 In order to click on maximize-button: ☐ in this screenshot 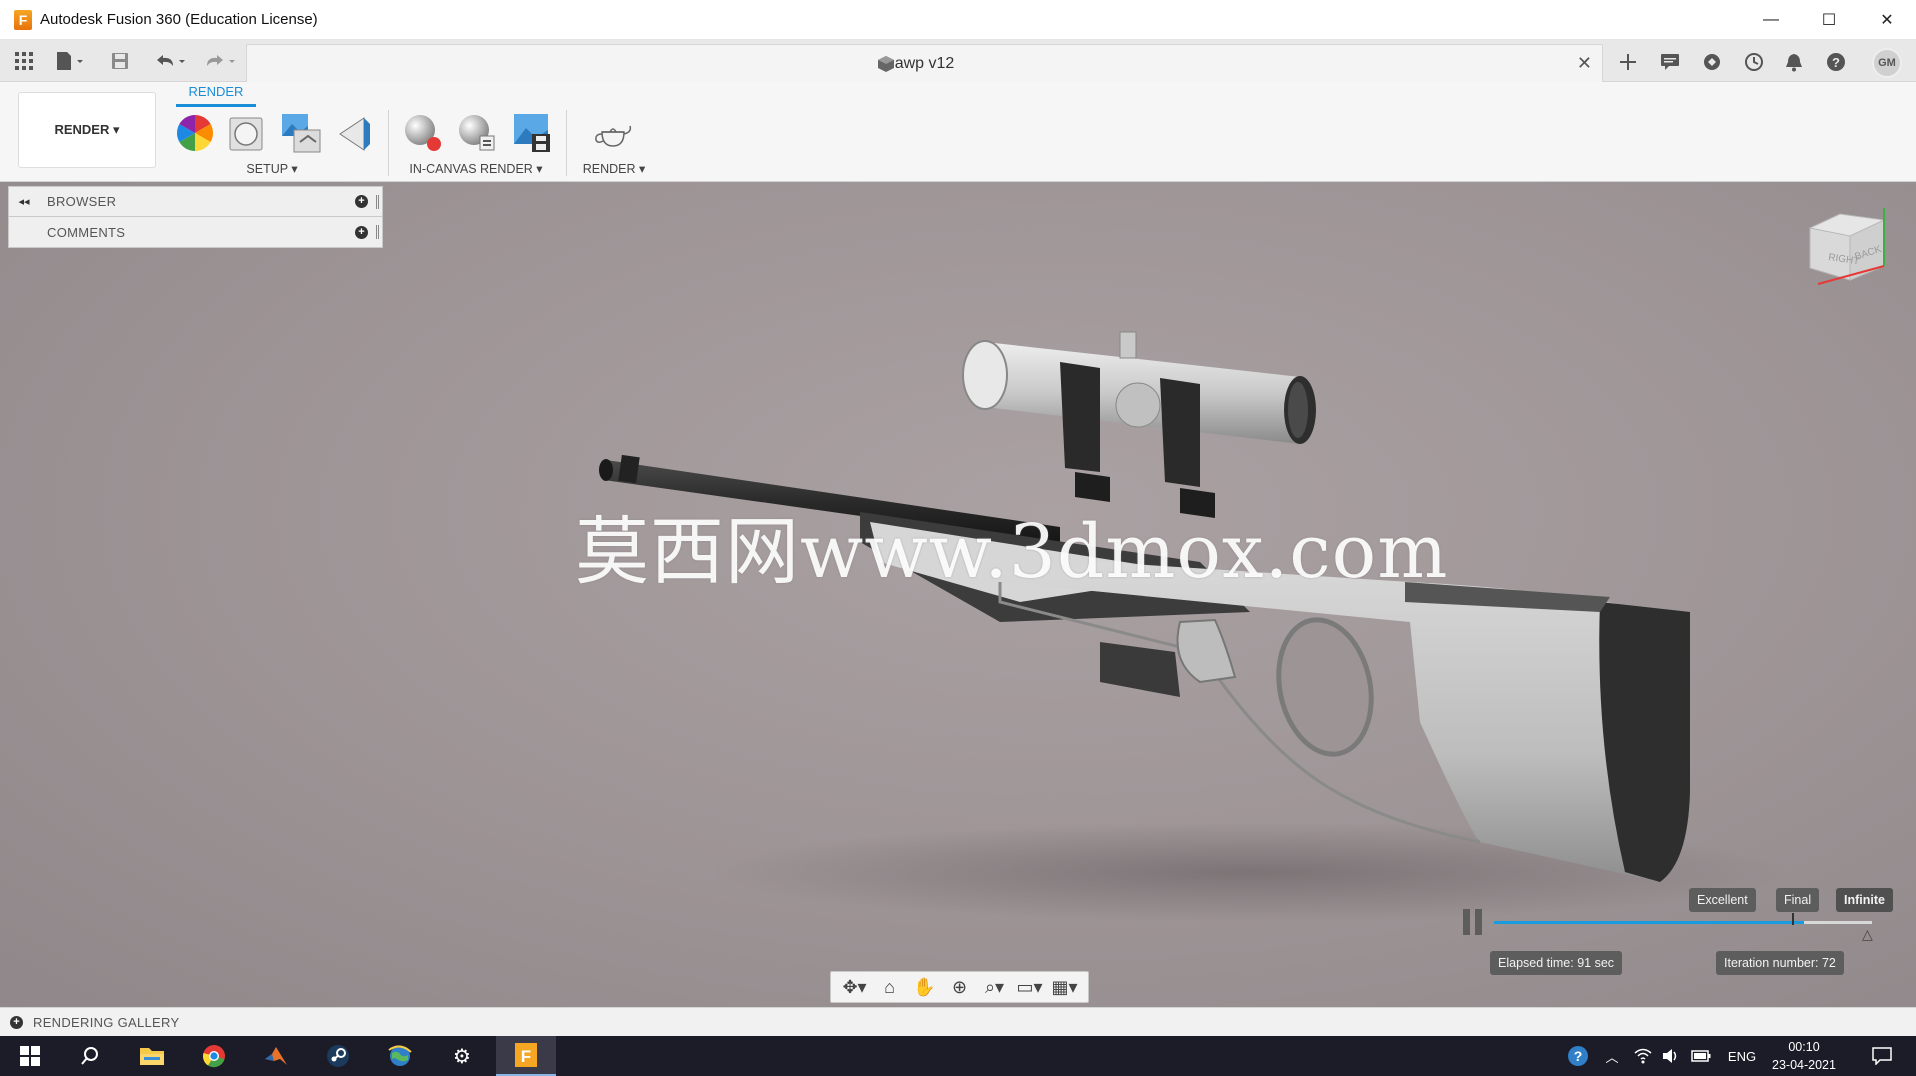, I will do `click(1829, 20)`.